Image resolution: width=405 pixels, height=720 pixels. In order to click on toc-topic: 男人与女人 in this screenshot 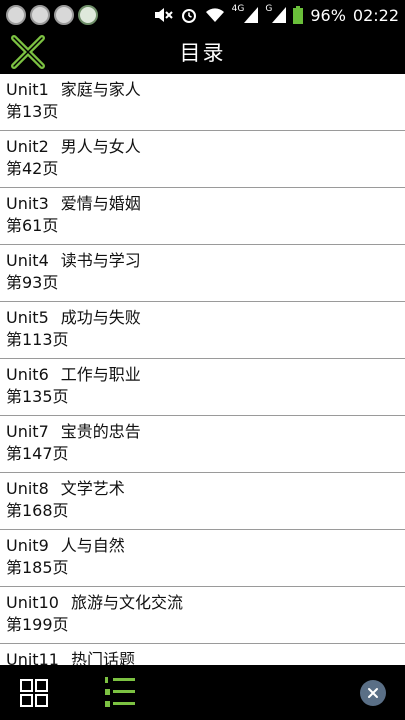, I will do `click(100, 146)`.